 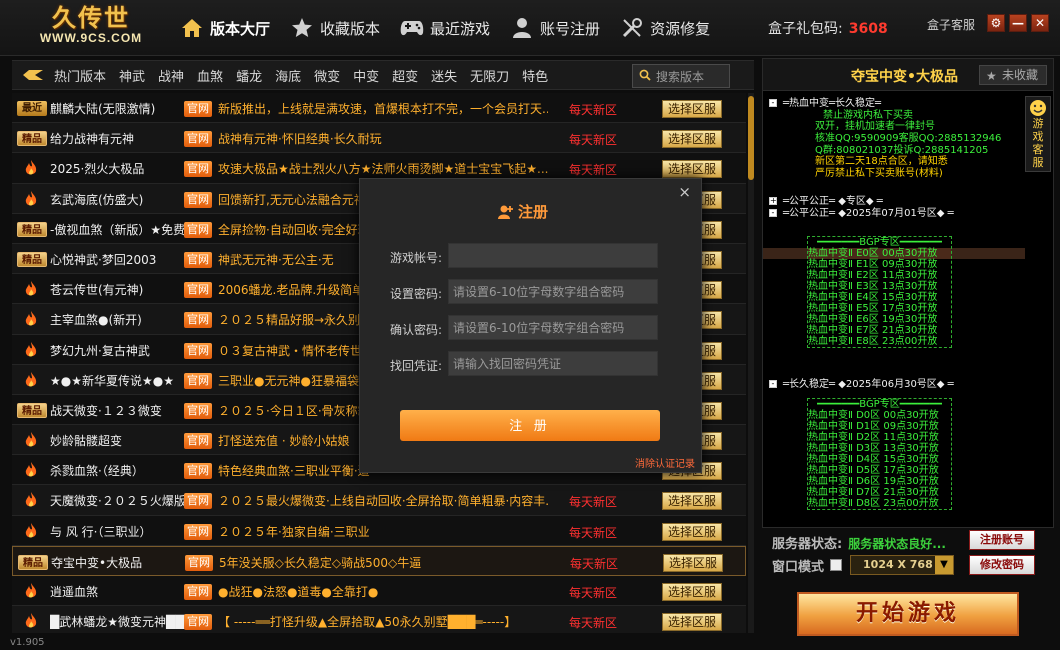 What do you see at coordinates (379, 530) in the screenshot?
I see `server-row: 与 风 行·（三职业） 官网 ２０２５年·独家自编·三职业 每天新区 选择区服` at bounding box center [379, 530].